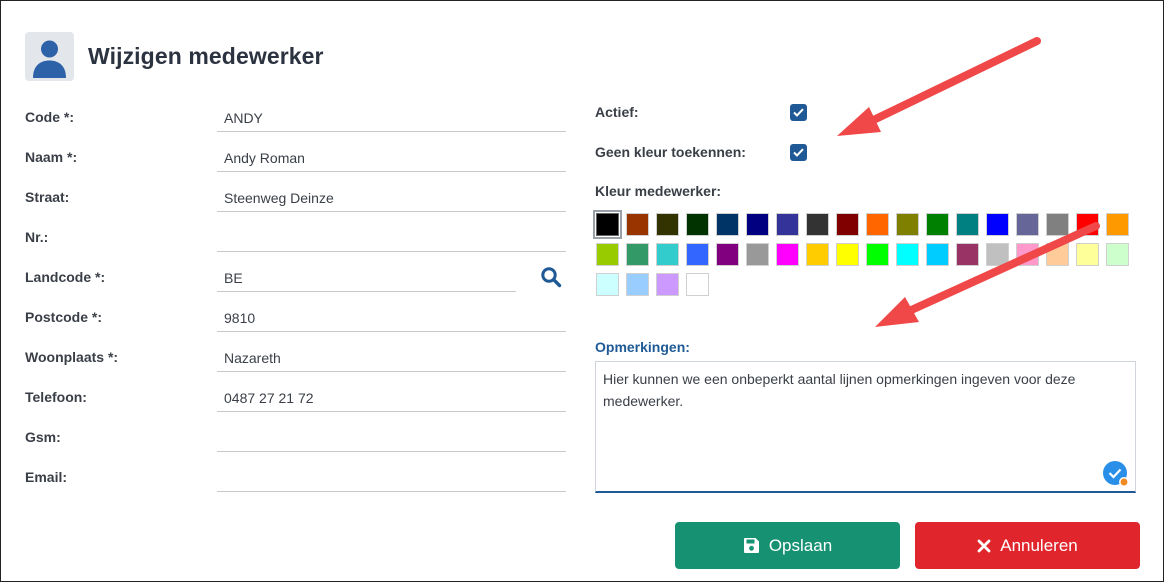 This screenshot has height=582, width=1164. What do you see at coordinates (391, 156) in the screenshot?
I see `naam-input` at bounding box center [391, 156].